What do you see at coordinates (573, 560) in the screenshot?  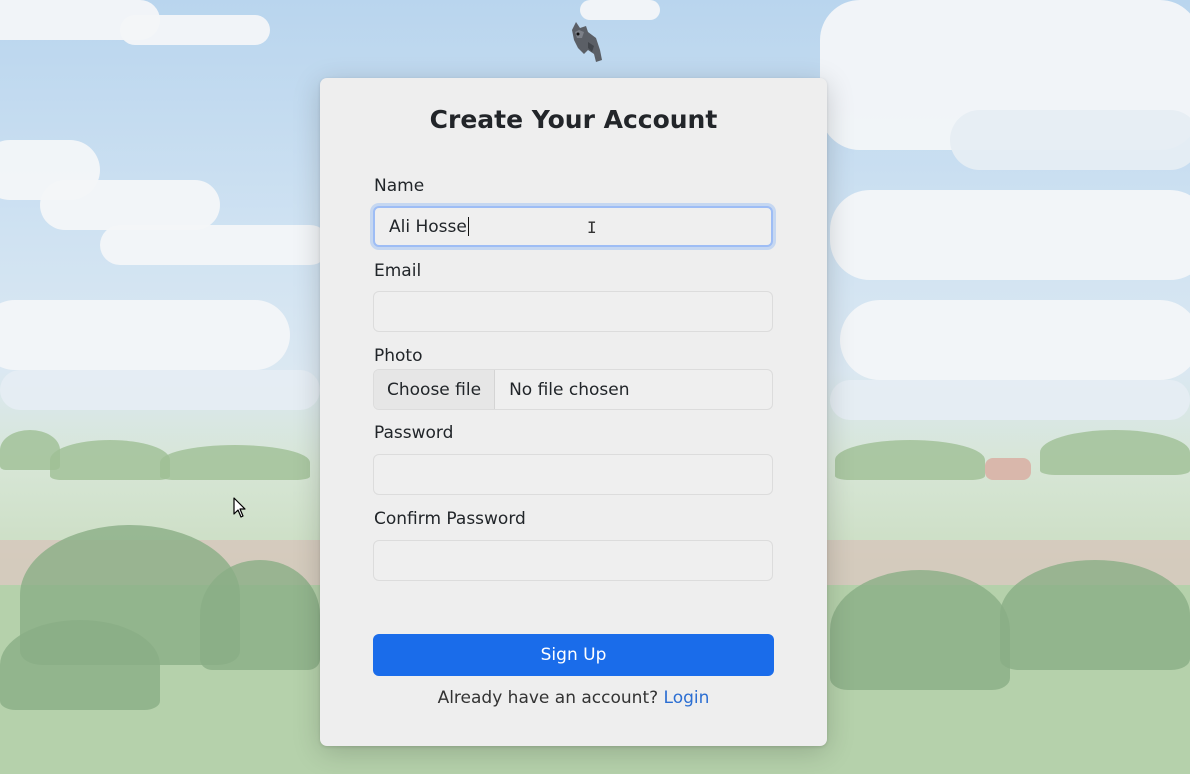 I see `confirm-password-field` at bounding box center [573, 560].